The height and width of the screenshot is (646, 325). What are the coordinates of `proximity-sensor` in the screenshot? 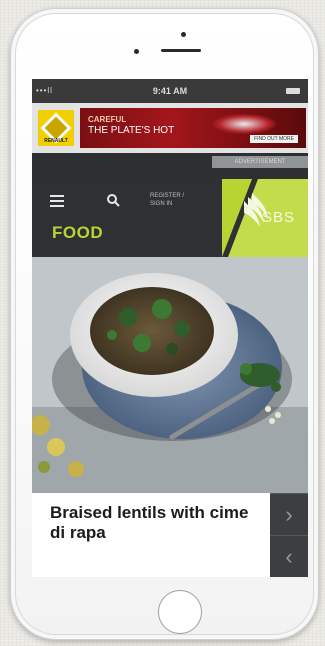 It's located at (136, 51).